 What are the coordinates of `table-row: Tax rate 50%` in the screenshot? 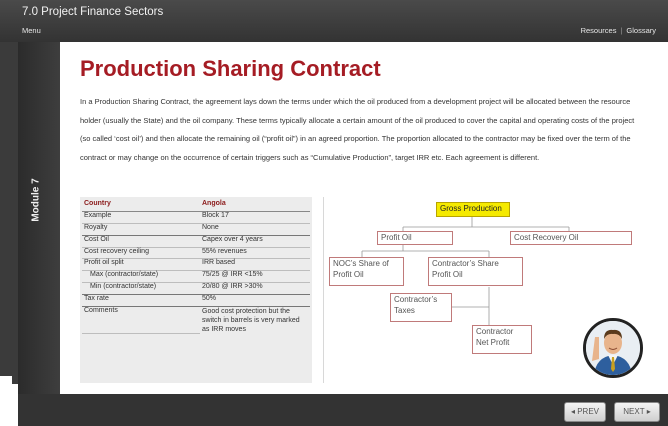 It's located at (196, 300).